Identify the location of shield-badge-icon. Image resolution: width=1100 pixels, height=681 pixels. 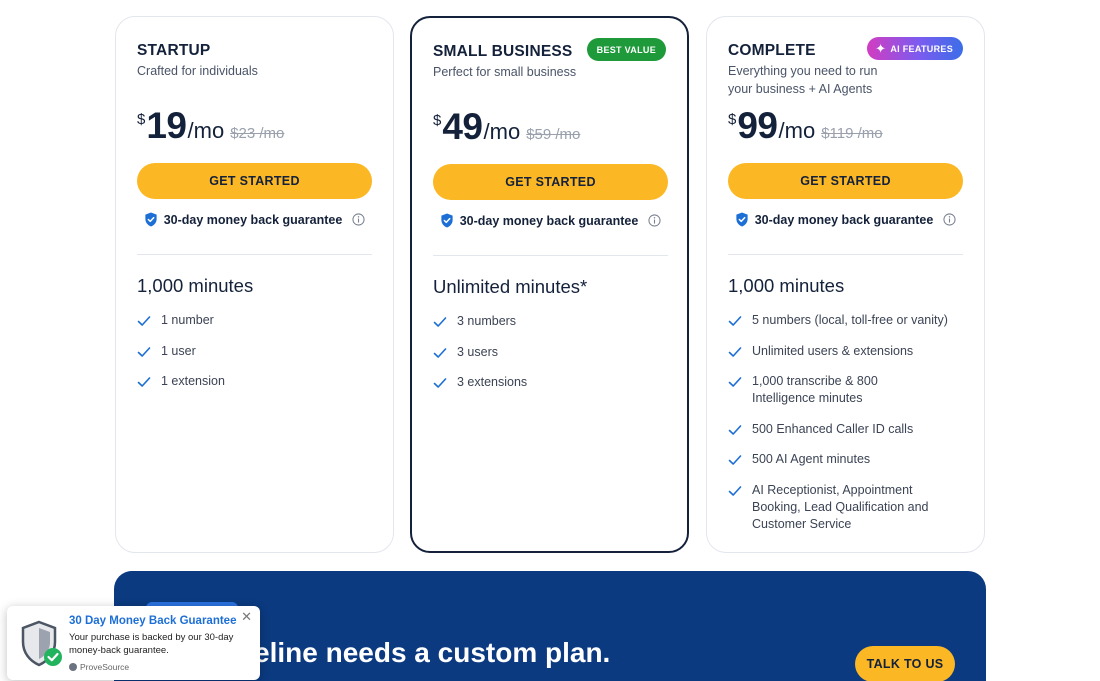
(41, 643).